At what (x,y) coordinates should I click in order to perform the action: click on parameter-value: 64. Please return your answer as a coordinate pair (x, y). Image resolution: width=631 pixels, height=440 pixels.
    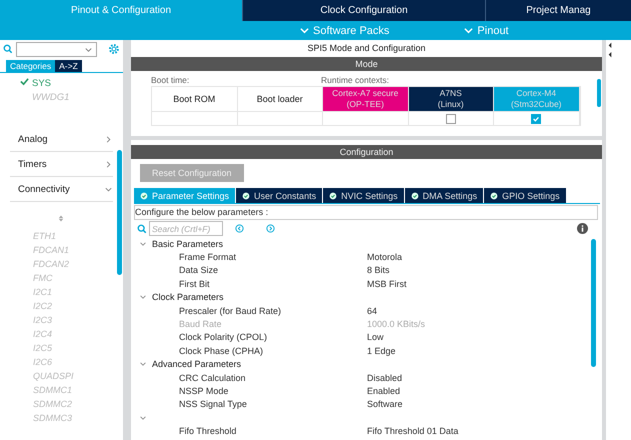
    Looking at the image, I should click on (372, 311).